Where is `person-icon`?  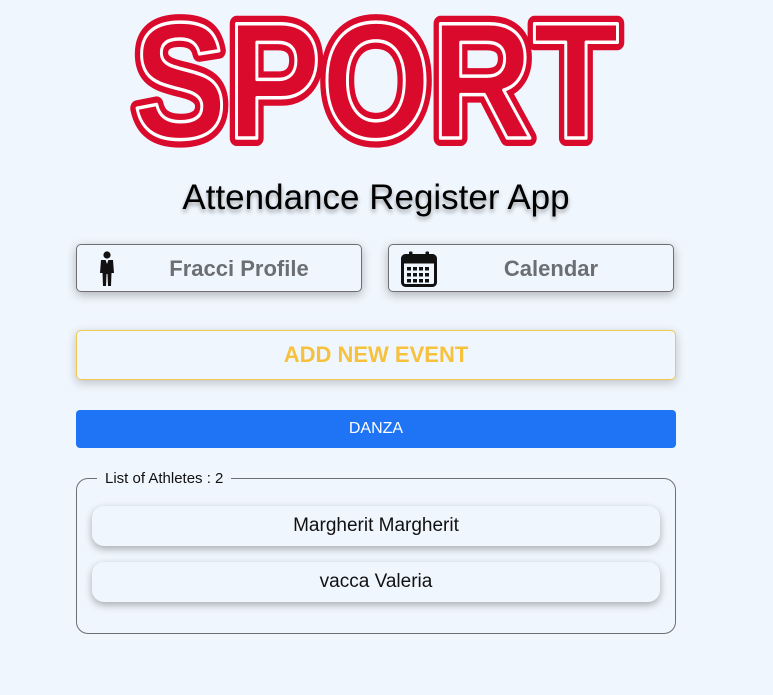 person-icon is located at coordinates (107, 269).